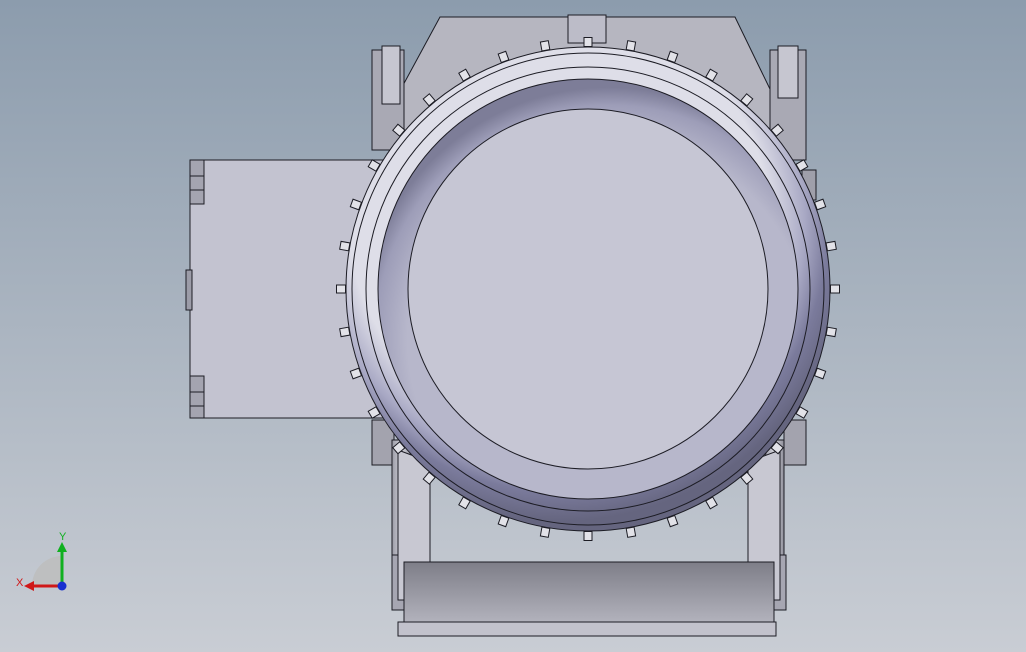  What do you see at coordinates (63, 537) in the screenshot?
I see `y-axis-label: Y` at bounding box center [63, 537].